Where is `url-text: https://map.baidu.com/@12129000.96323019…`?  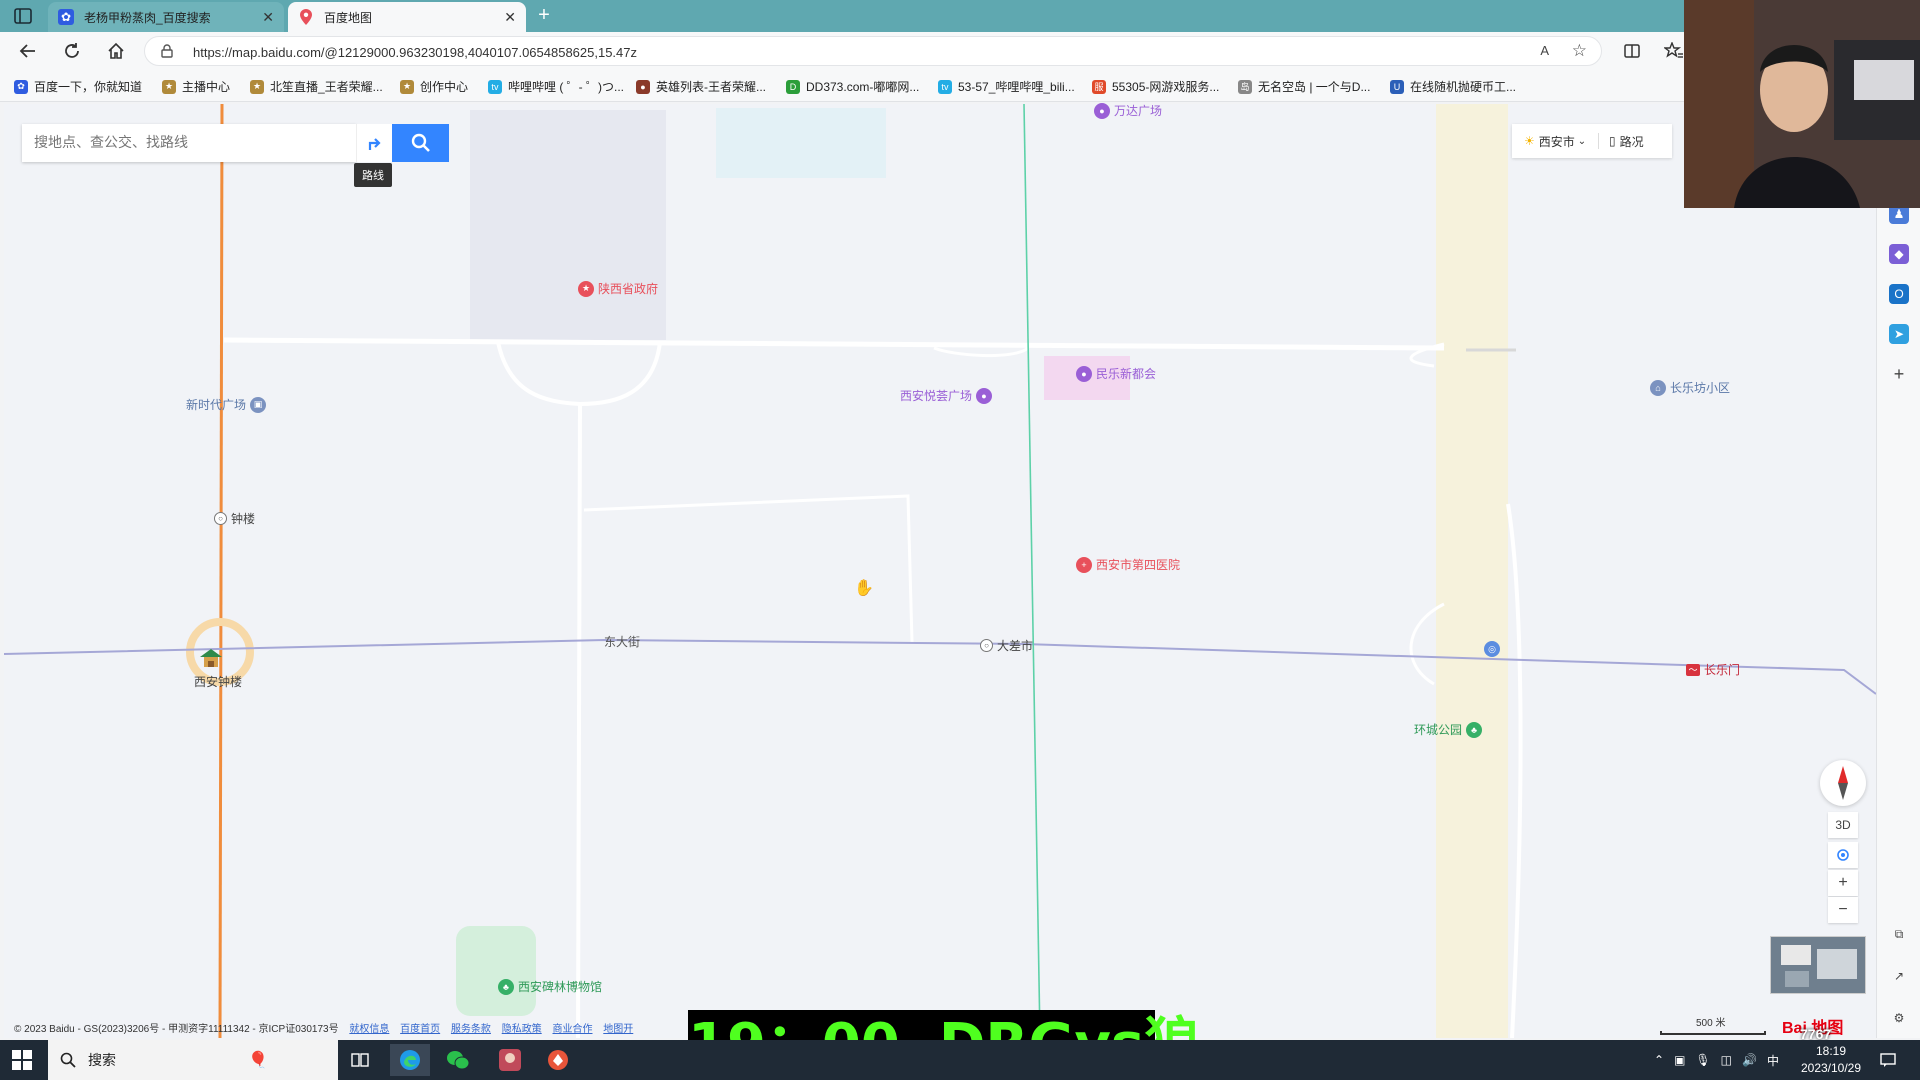
url-text: https://map.baidu.com/@12129000.96323019… is located at coordinates (415, 52).